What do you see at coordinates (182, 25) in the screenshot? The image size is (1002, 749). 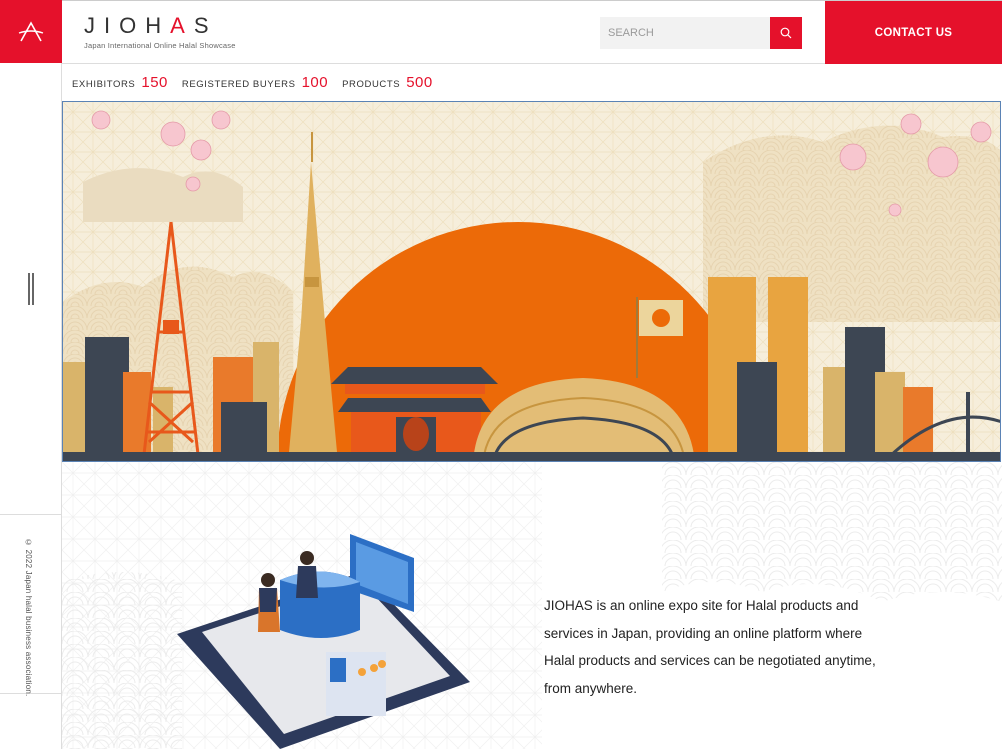 I see `brand-name-accent: A` at bounding box center [182, 25].